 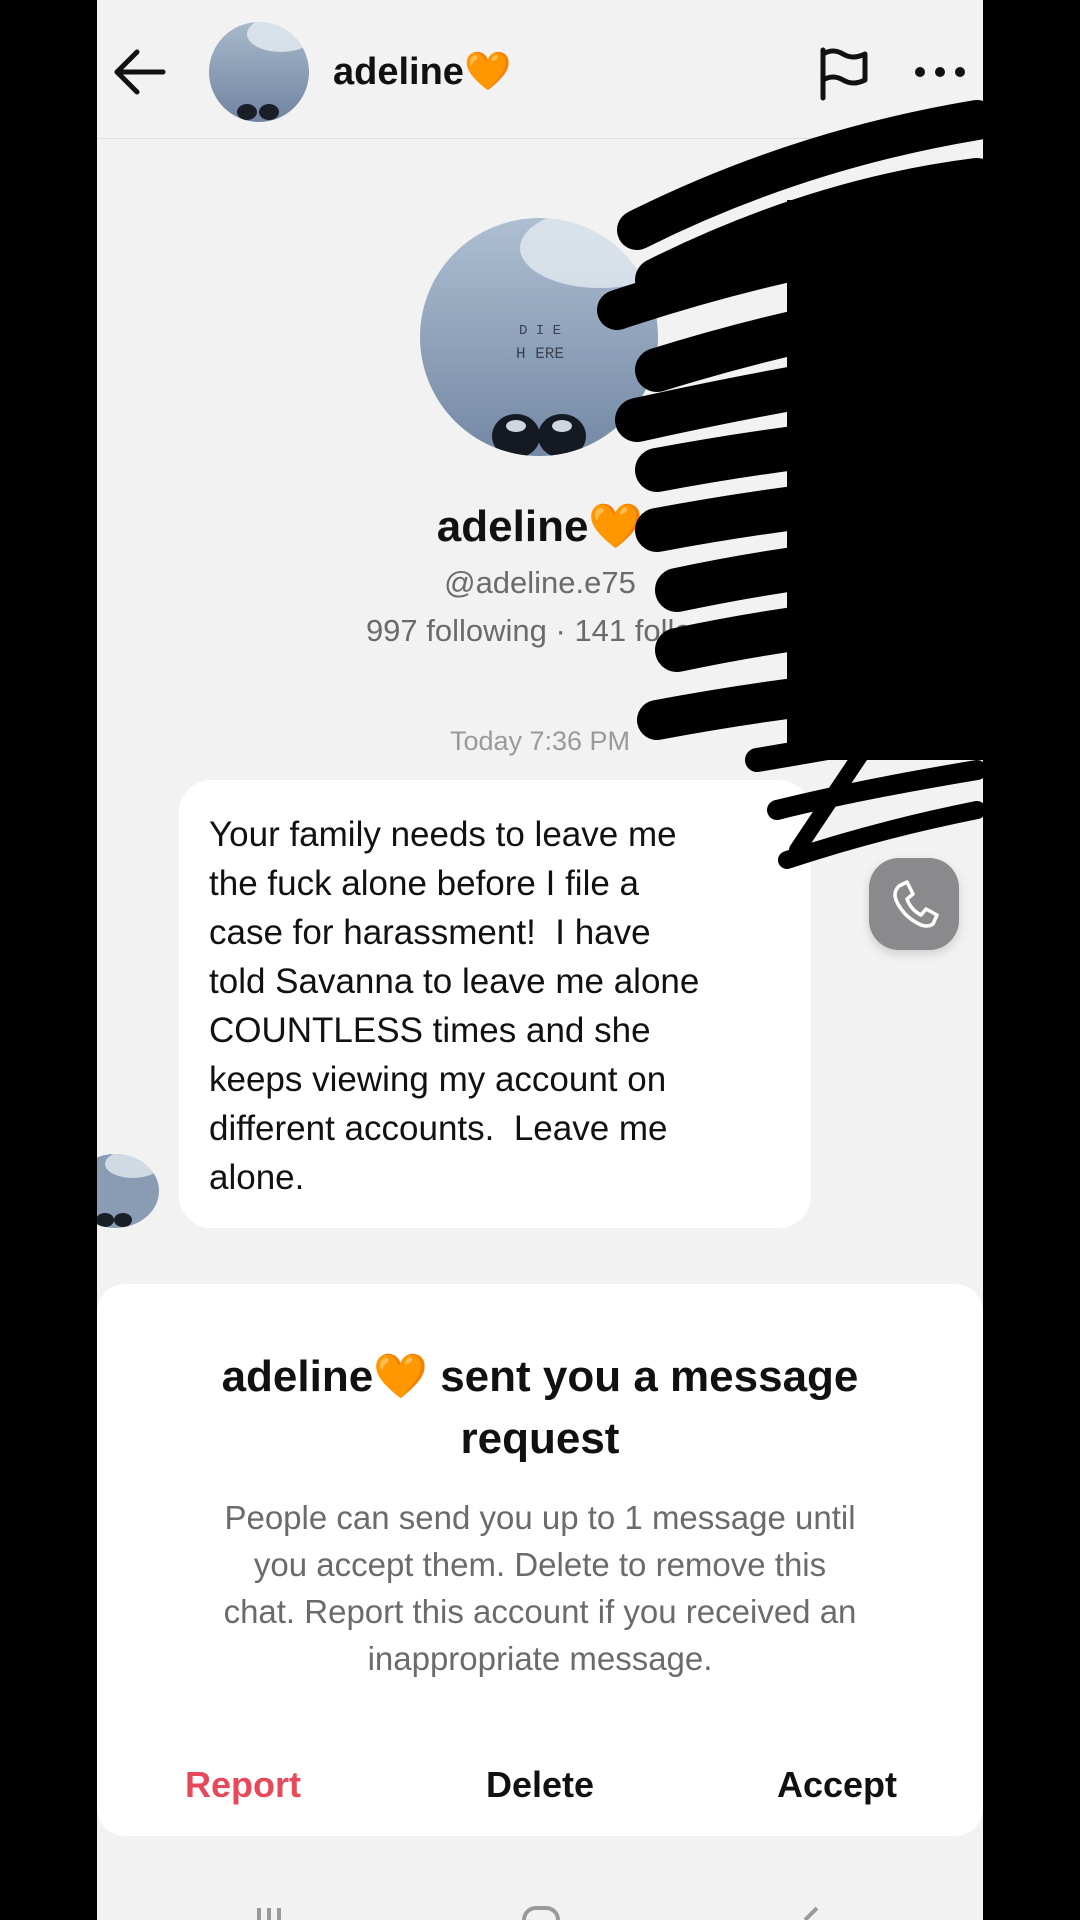 I want to click on report-flag-button, so click(x=843, y=74).